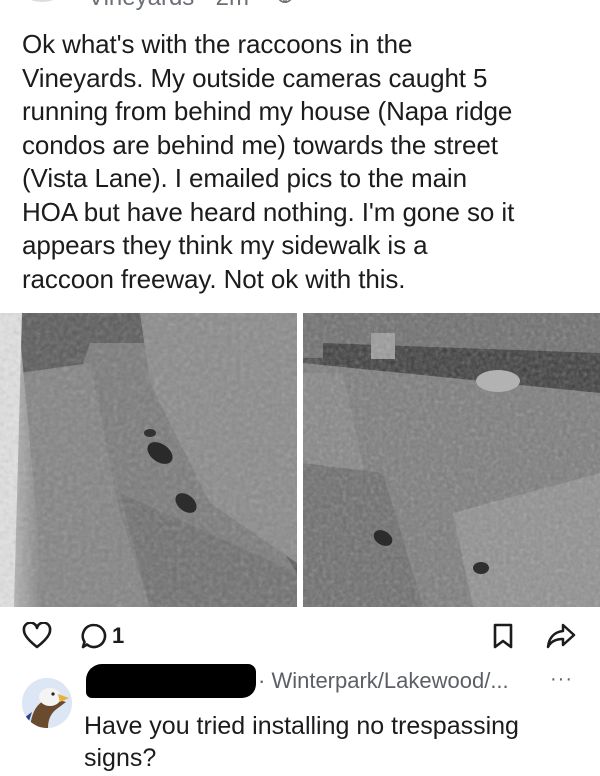 The width and height of the screenshot is (600, 776). I want to click on post-meta: Vineyards · 2m ·, so click(191, 5).